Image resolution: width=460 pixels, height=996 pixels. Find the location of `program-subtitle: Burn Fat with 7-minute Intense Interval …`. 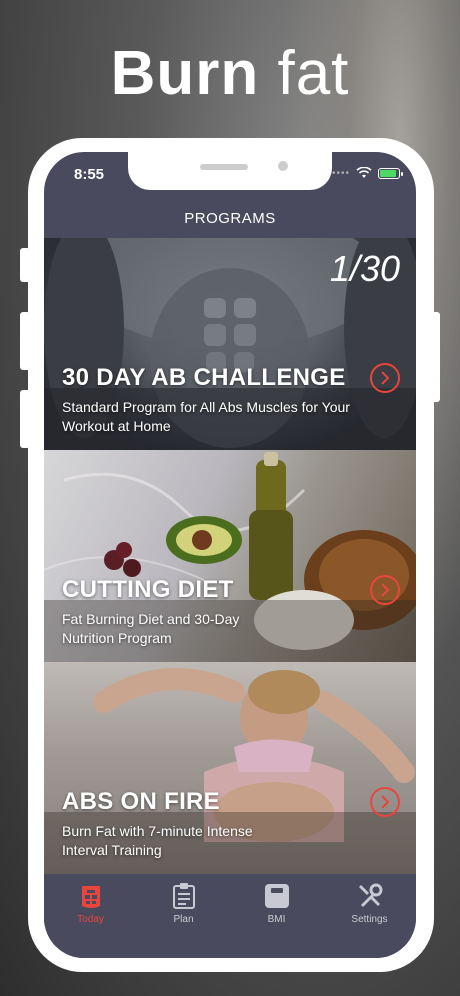

program-subtitle: Burn Fat with 7-minute Intense Interval … is located at coordinates (157, 840).